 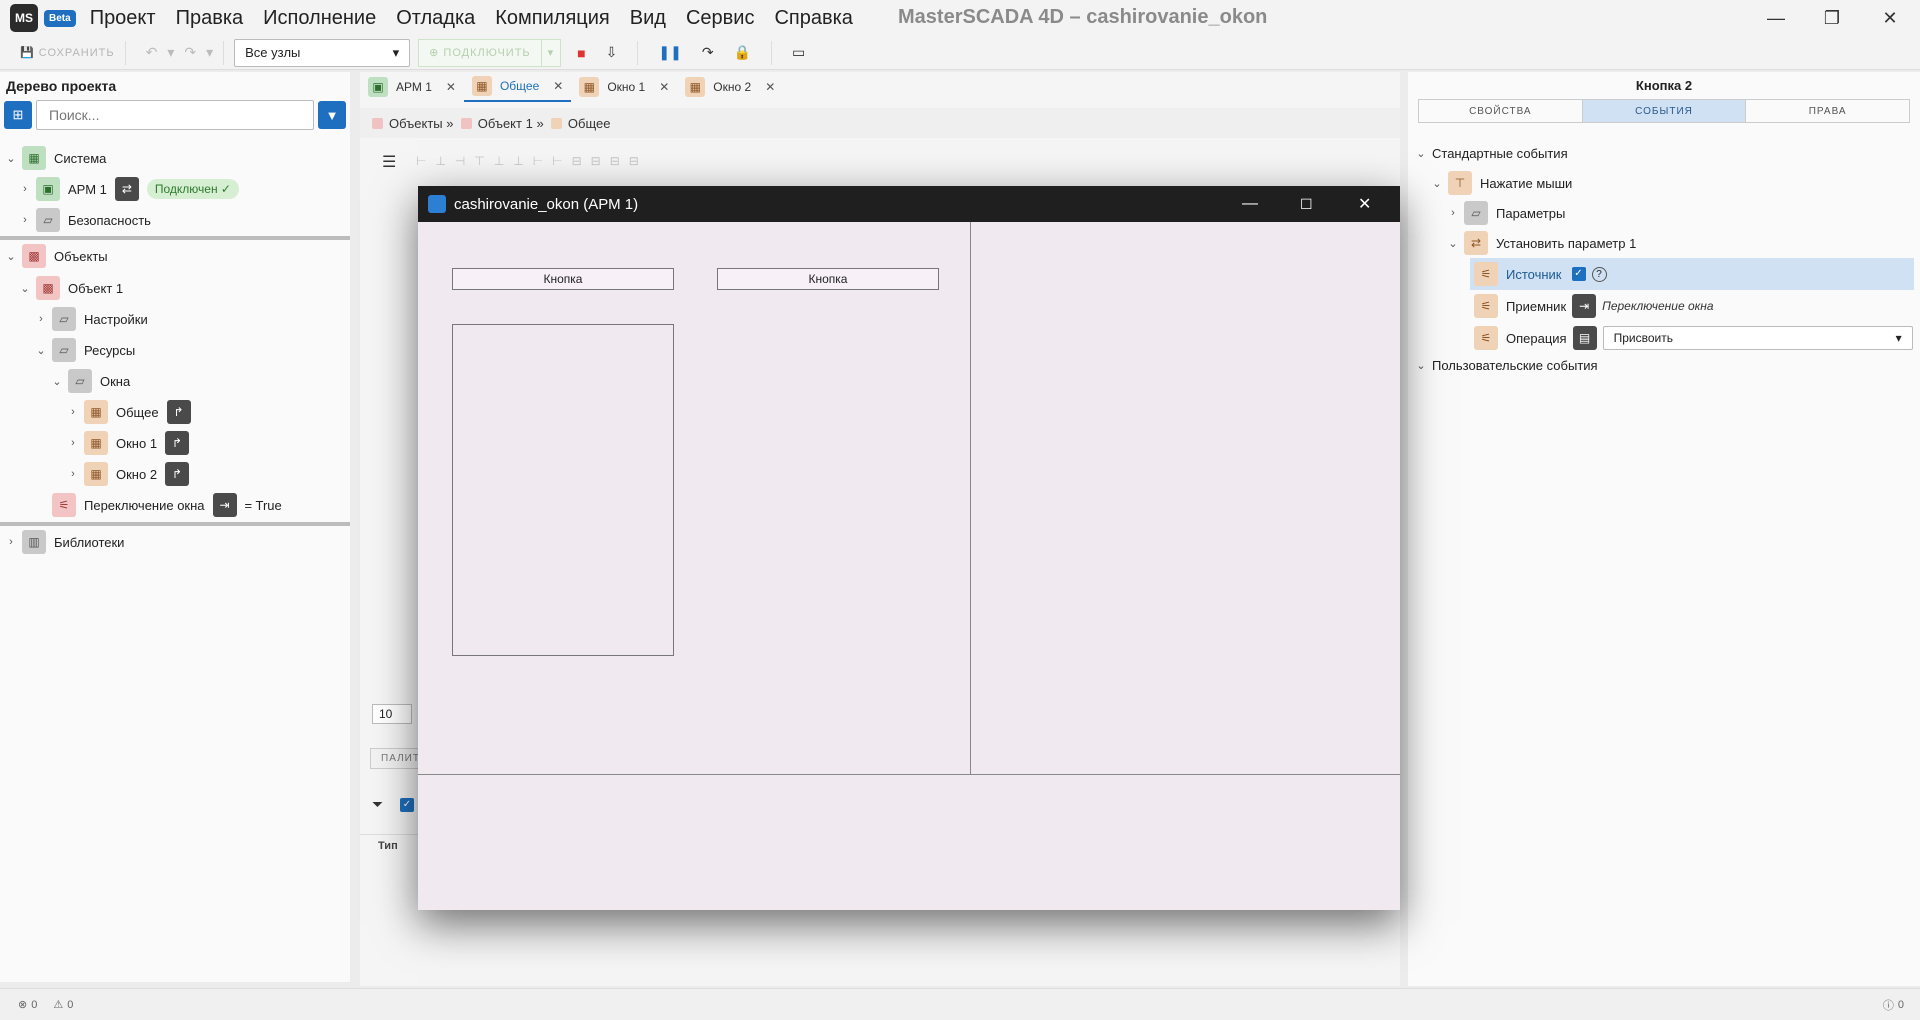 I want to click on connect-node-icon: ⇄, so click(x=126, y=189).